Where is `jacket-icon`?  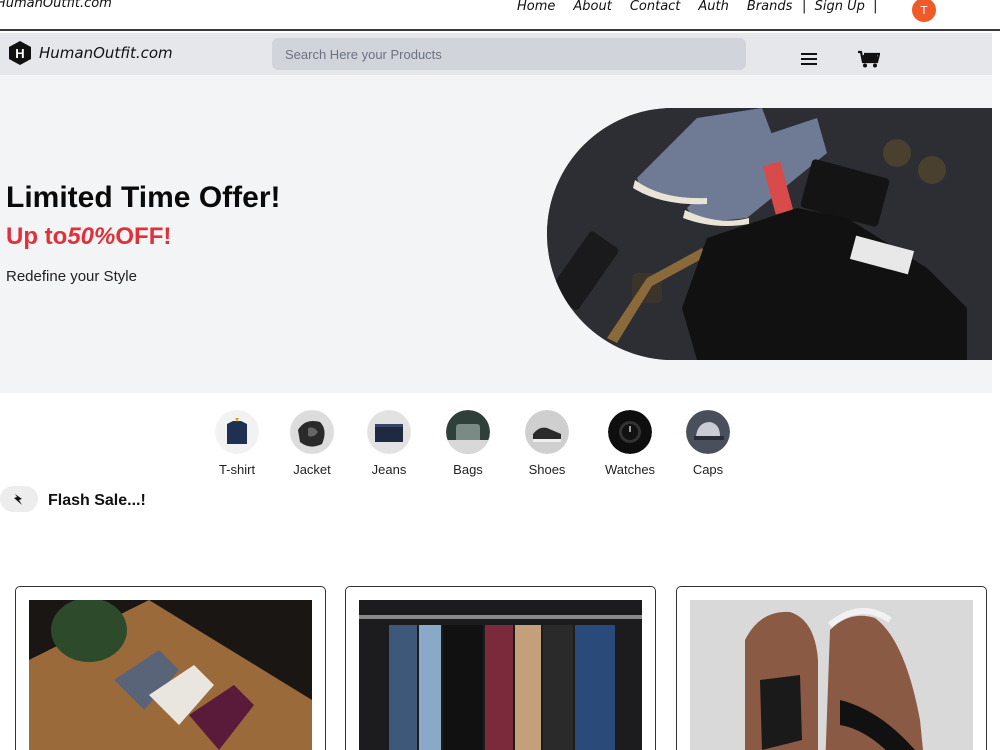
jacket-icon is located at coordinates (312, 432).